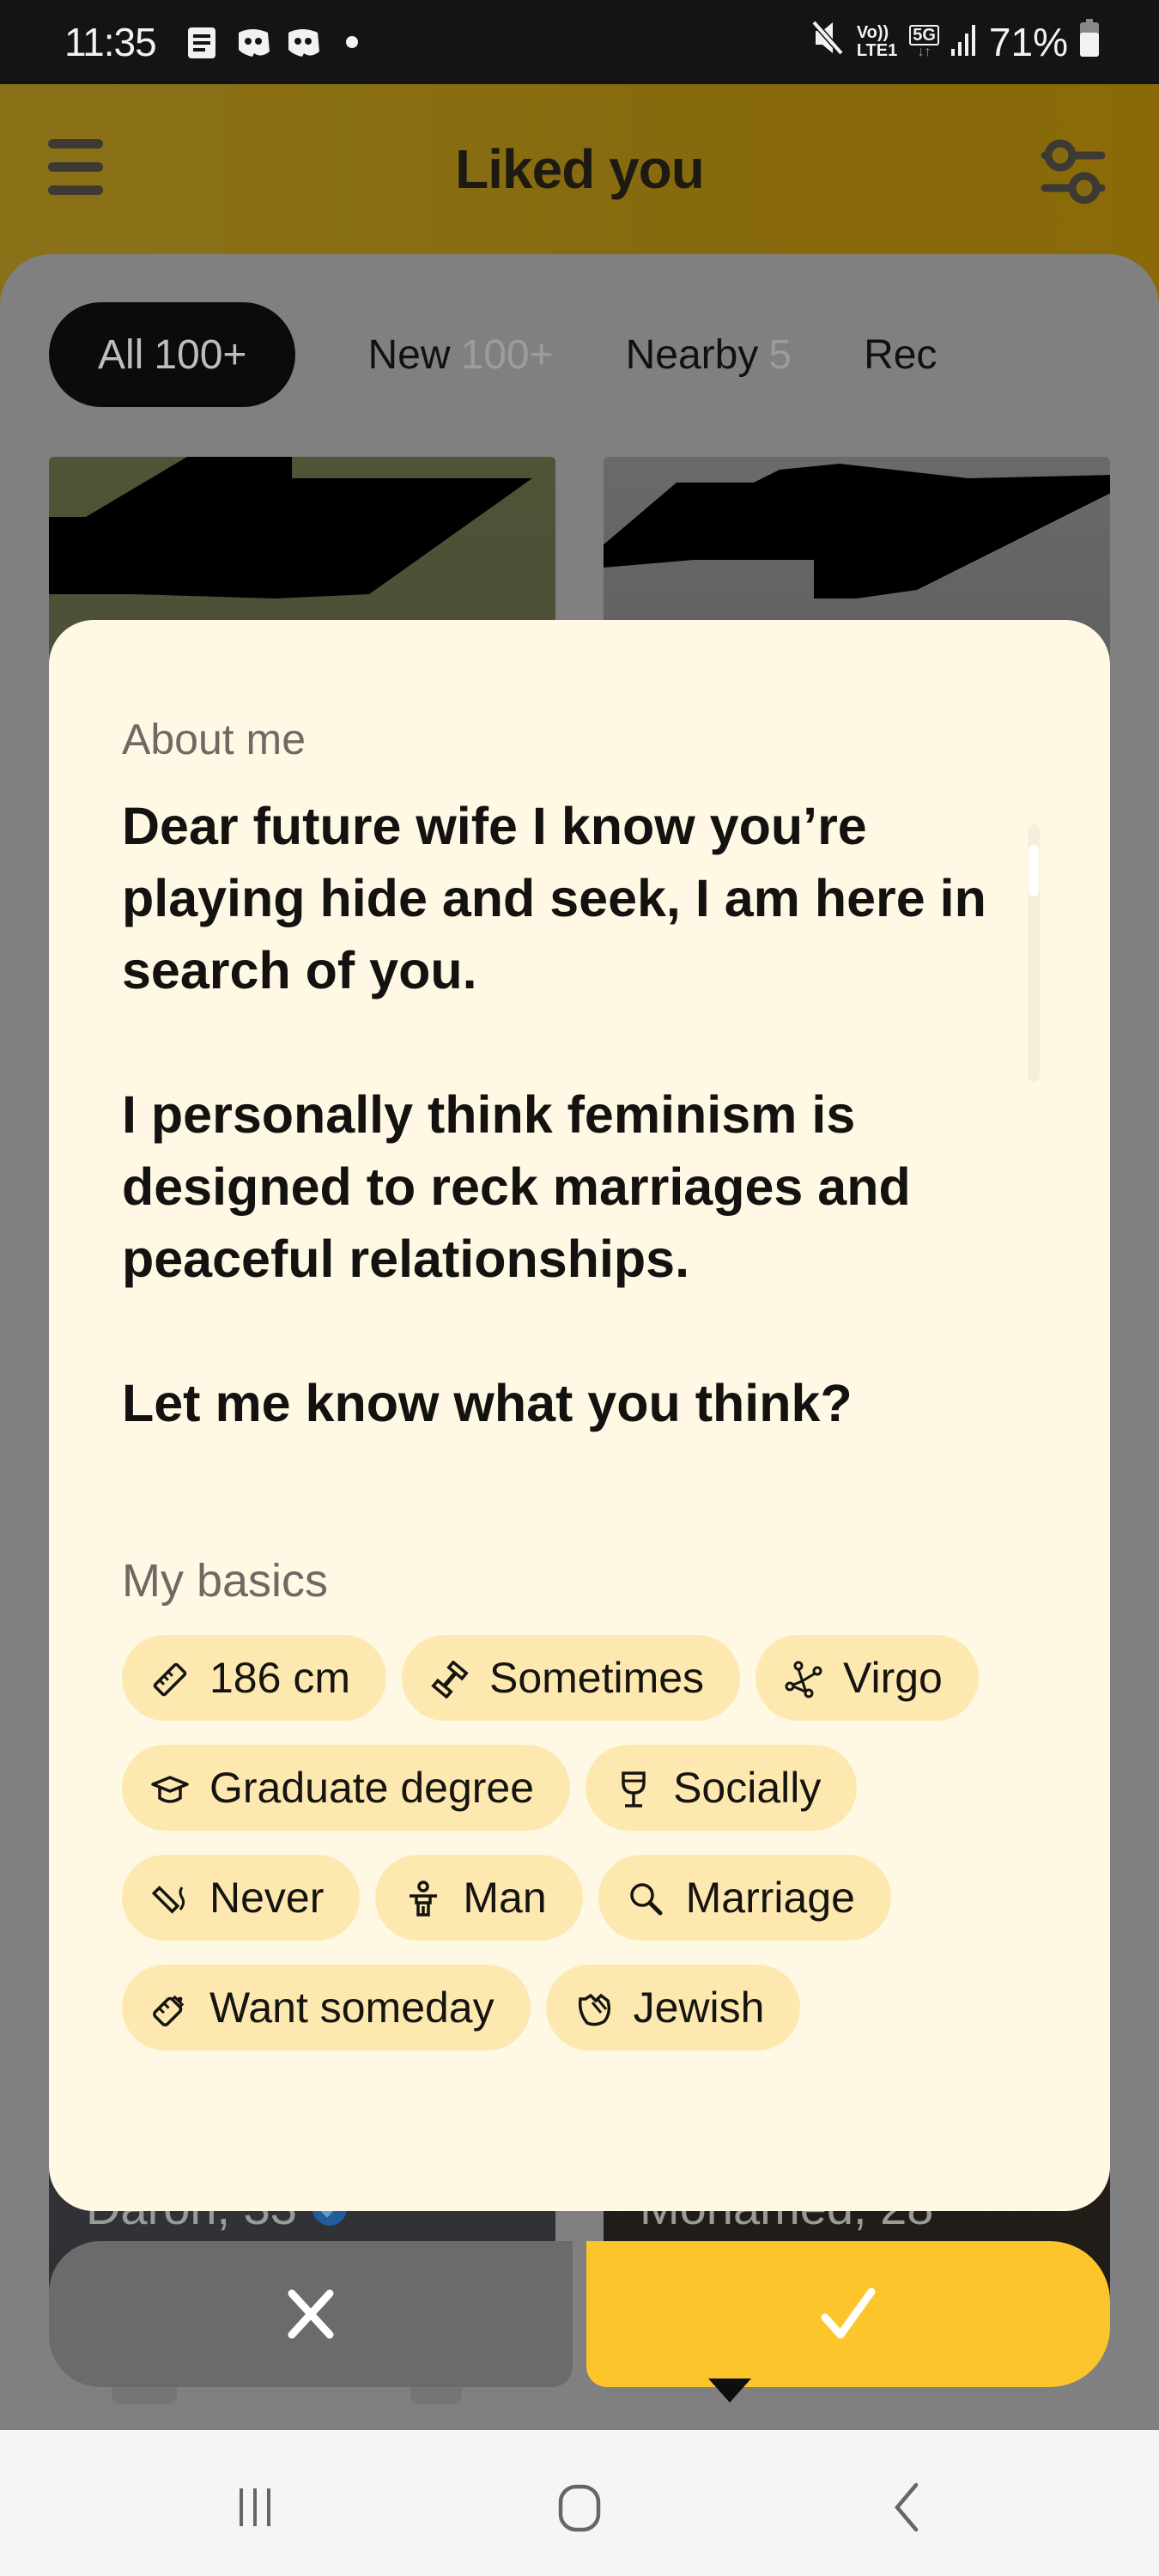  I want to click on bio-paragraph: Let me know what you think?, so click(487, 1403).